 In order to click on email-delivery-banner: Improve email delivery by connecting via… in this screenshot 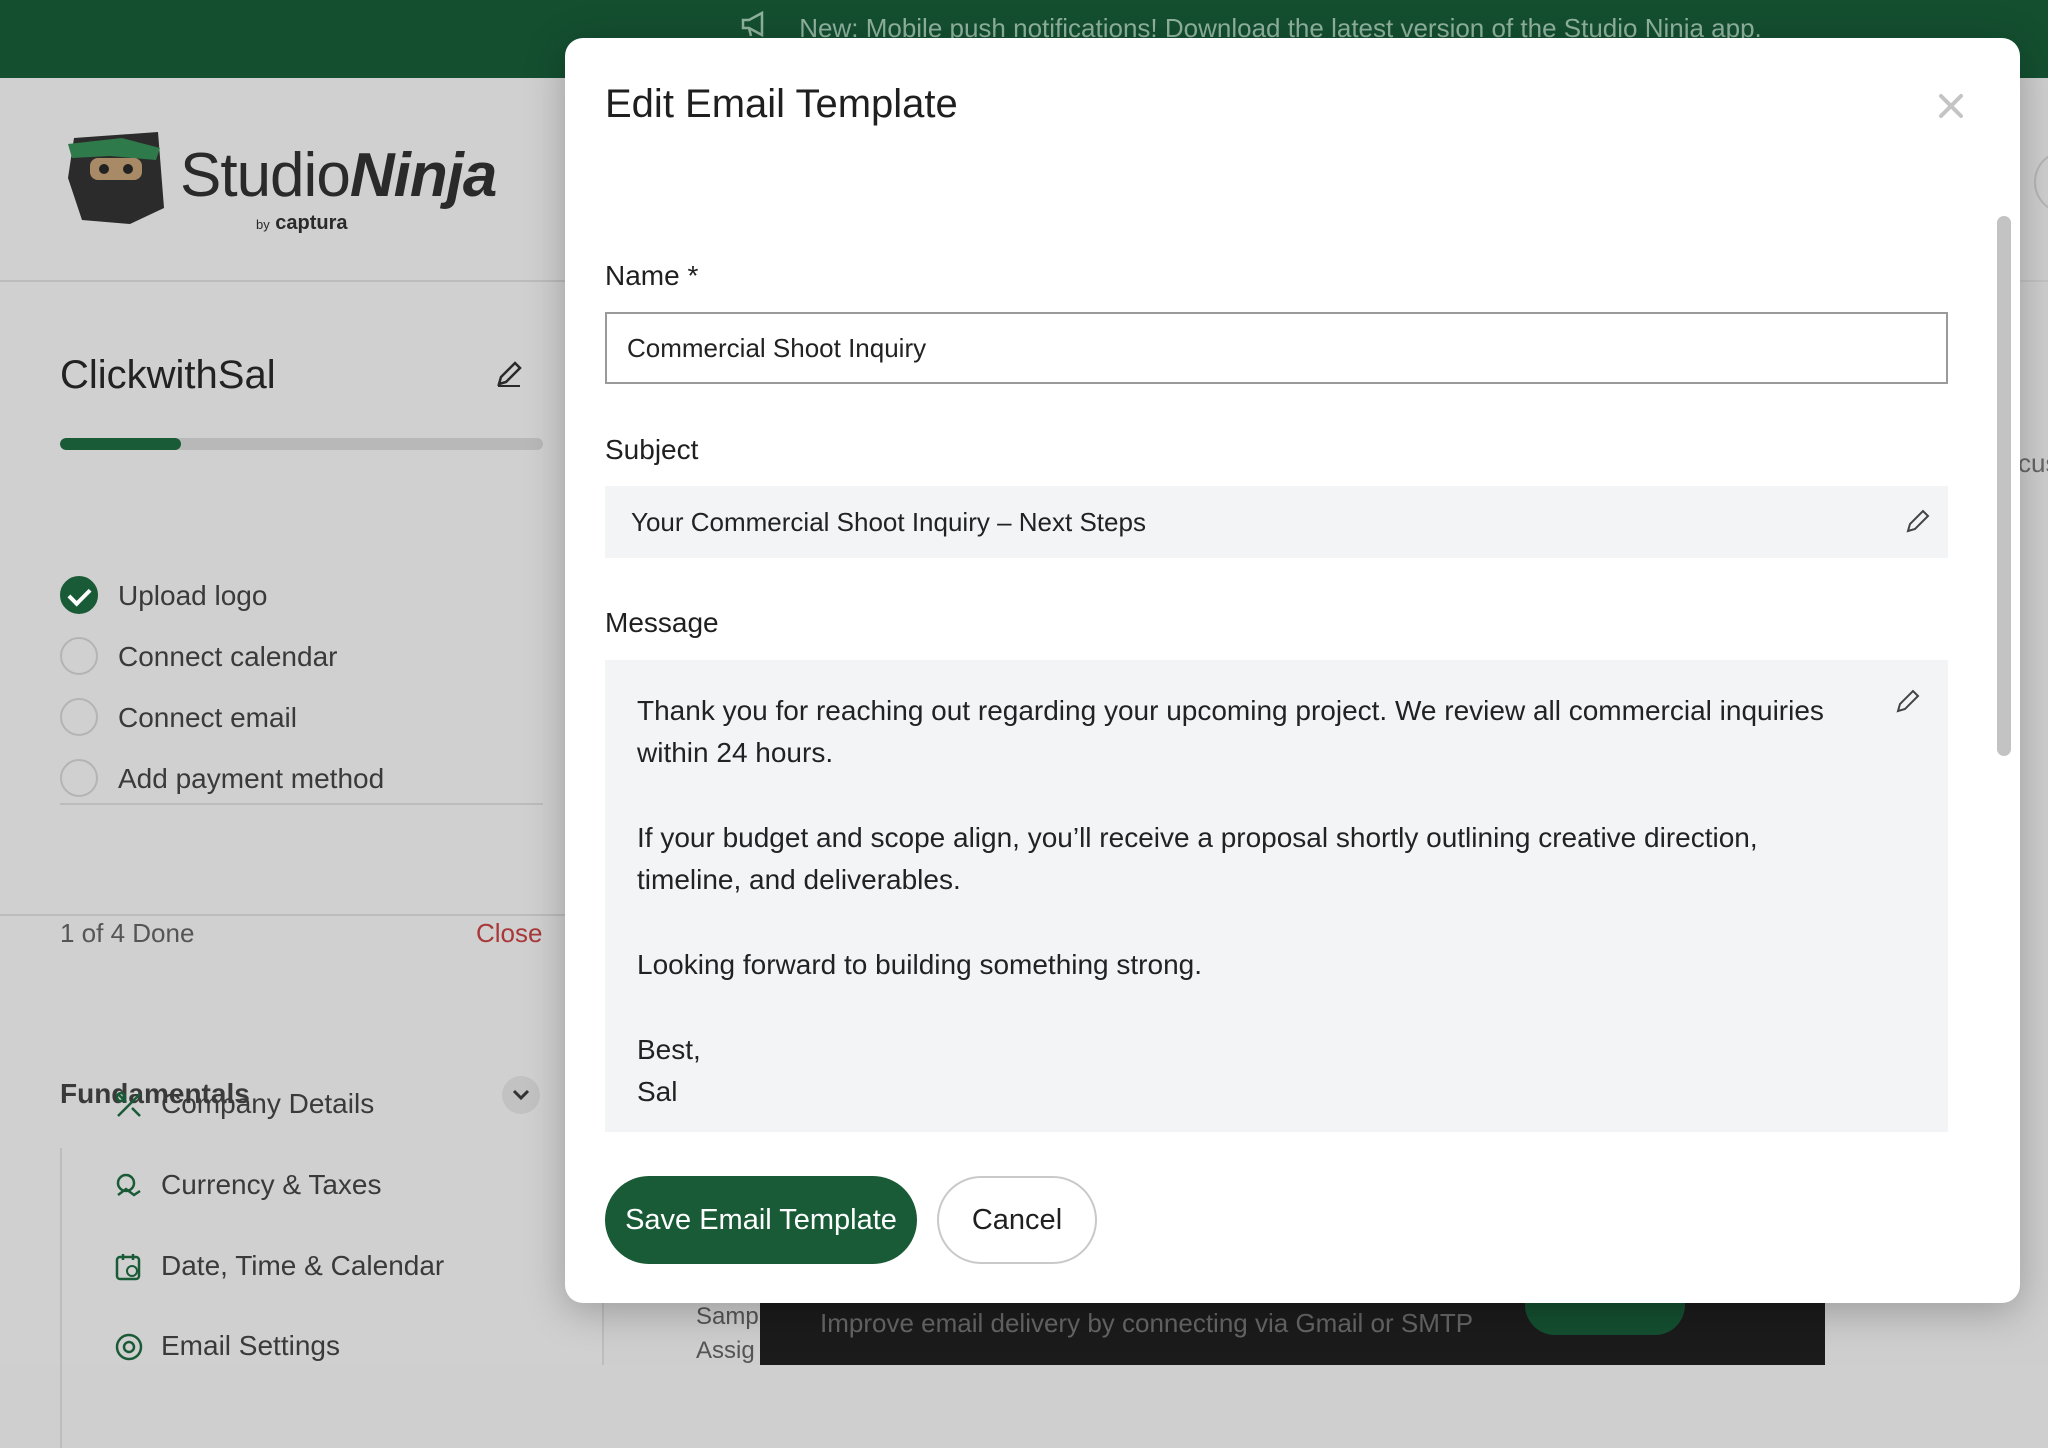, I will do `click(1292, 1334)`.